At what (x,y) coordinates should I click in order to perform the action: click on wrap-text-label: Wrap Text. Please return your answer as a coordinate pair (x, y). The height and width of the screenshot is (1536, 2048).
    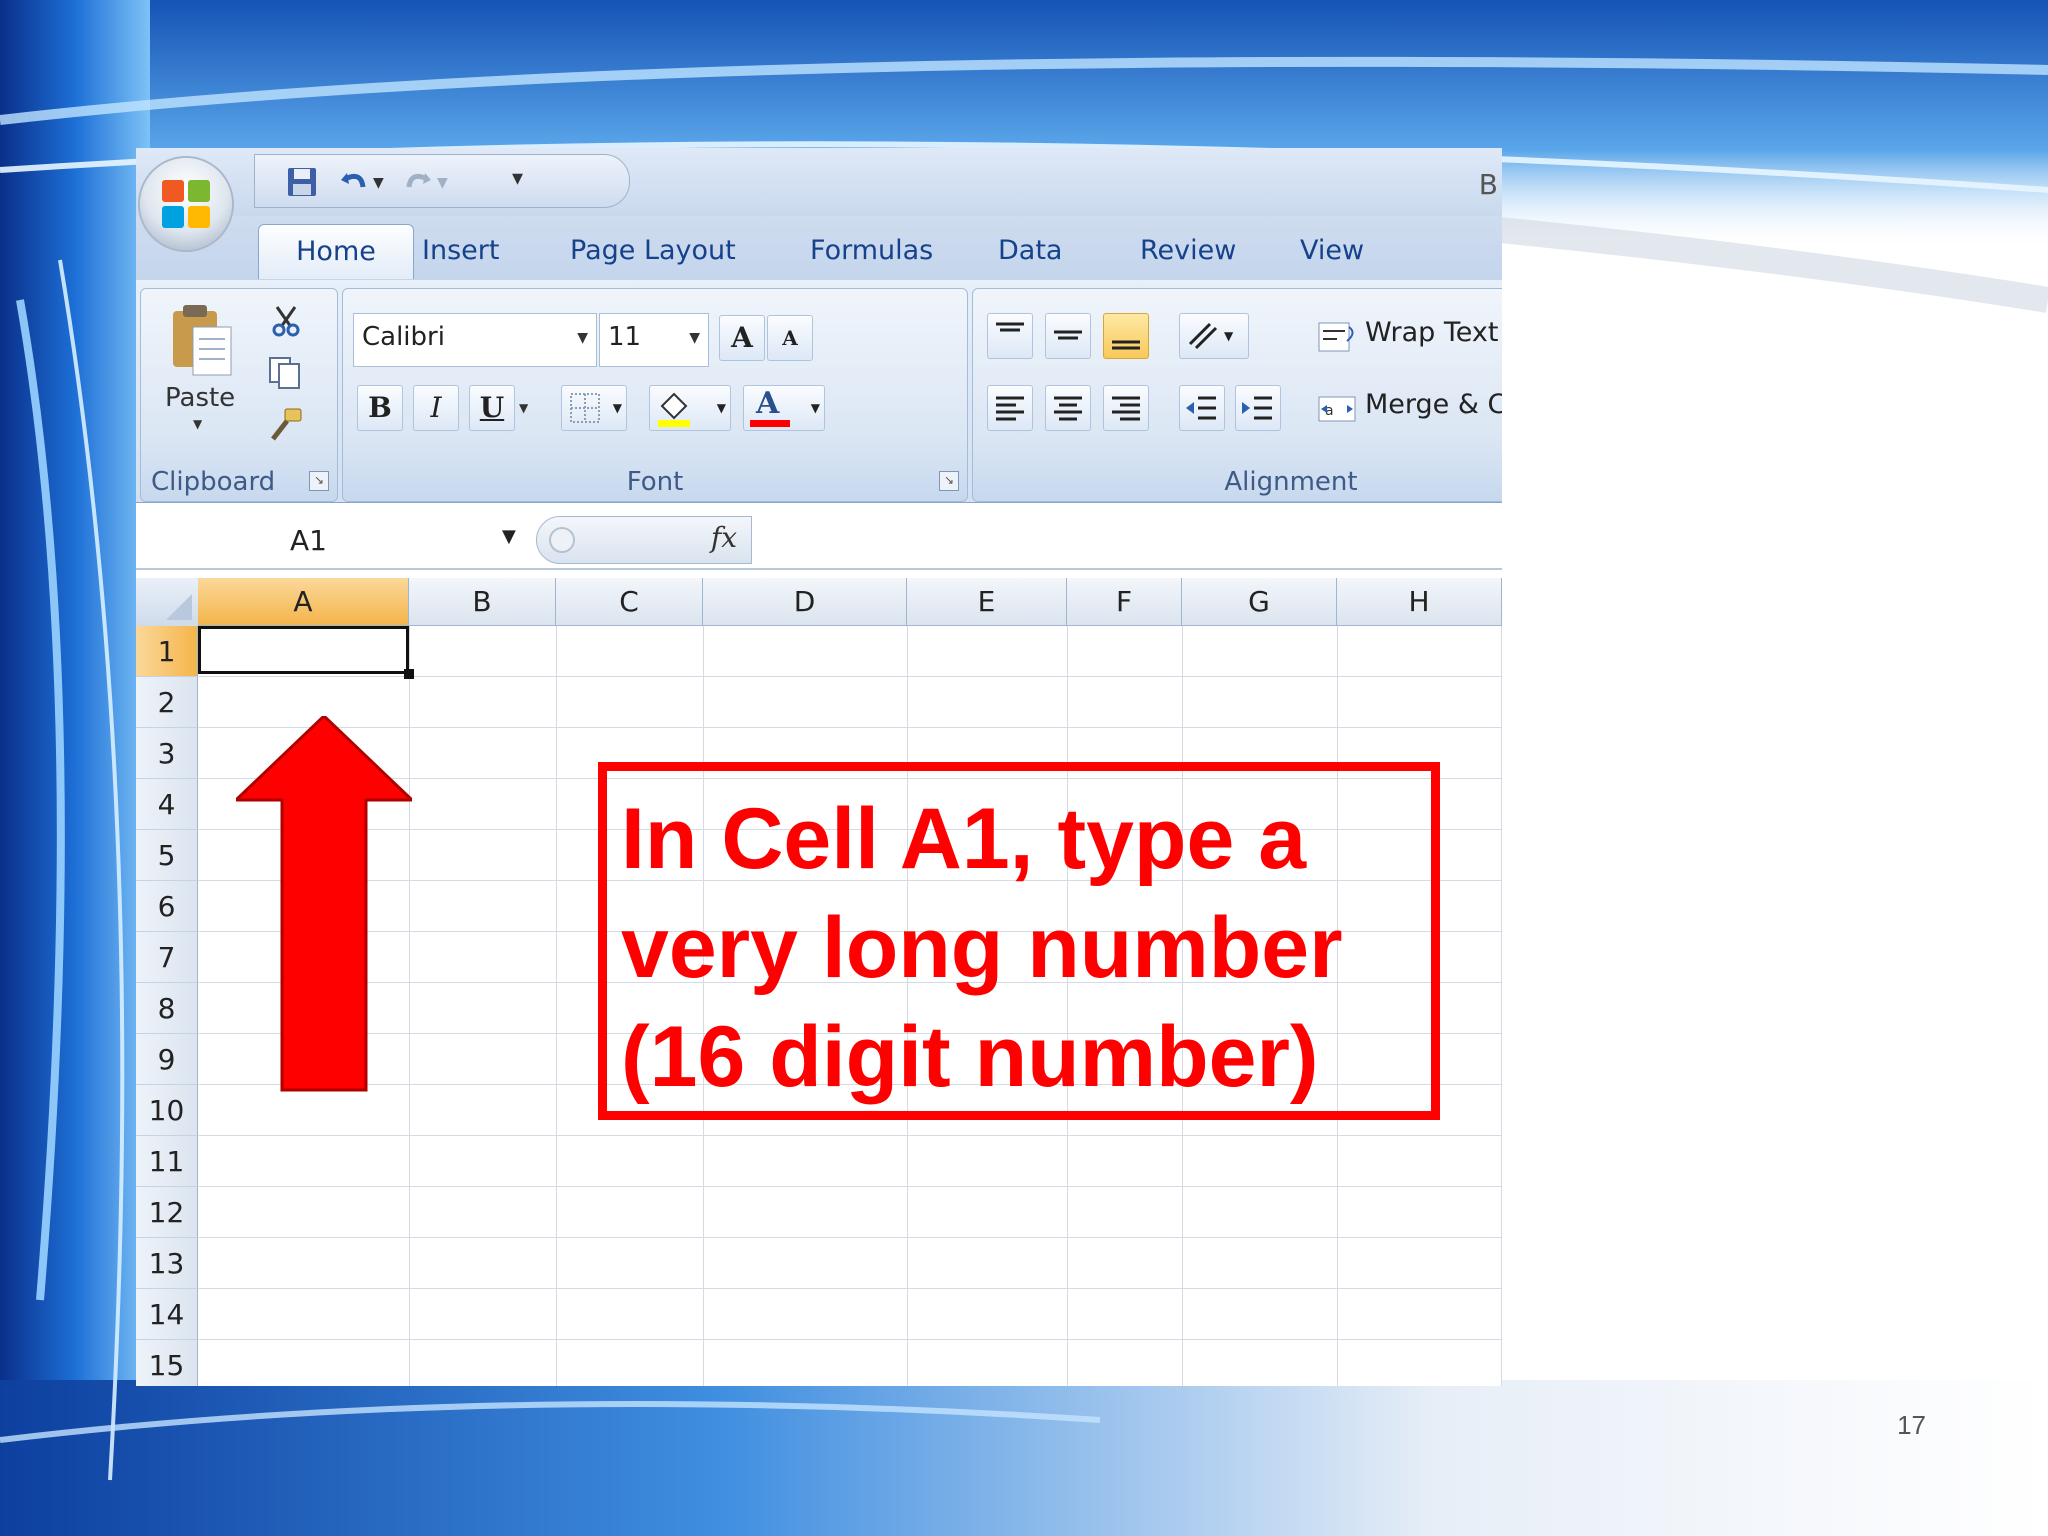
    Looking at the image, I should click on (1432, 332).